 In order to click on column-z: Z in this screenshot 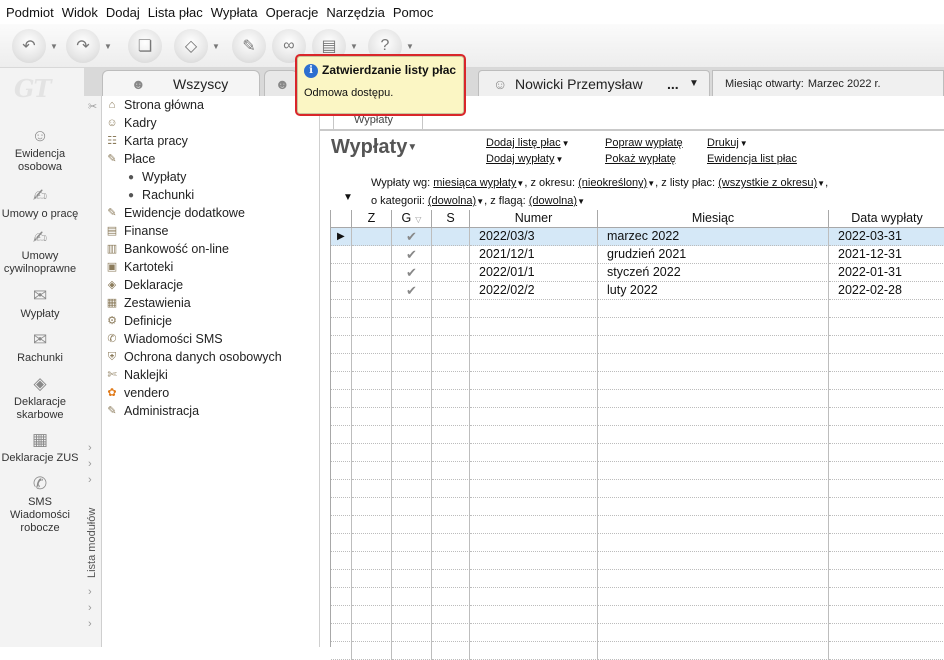, I will do `click(372, 219)`.